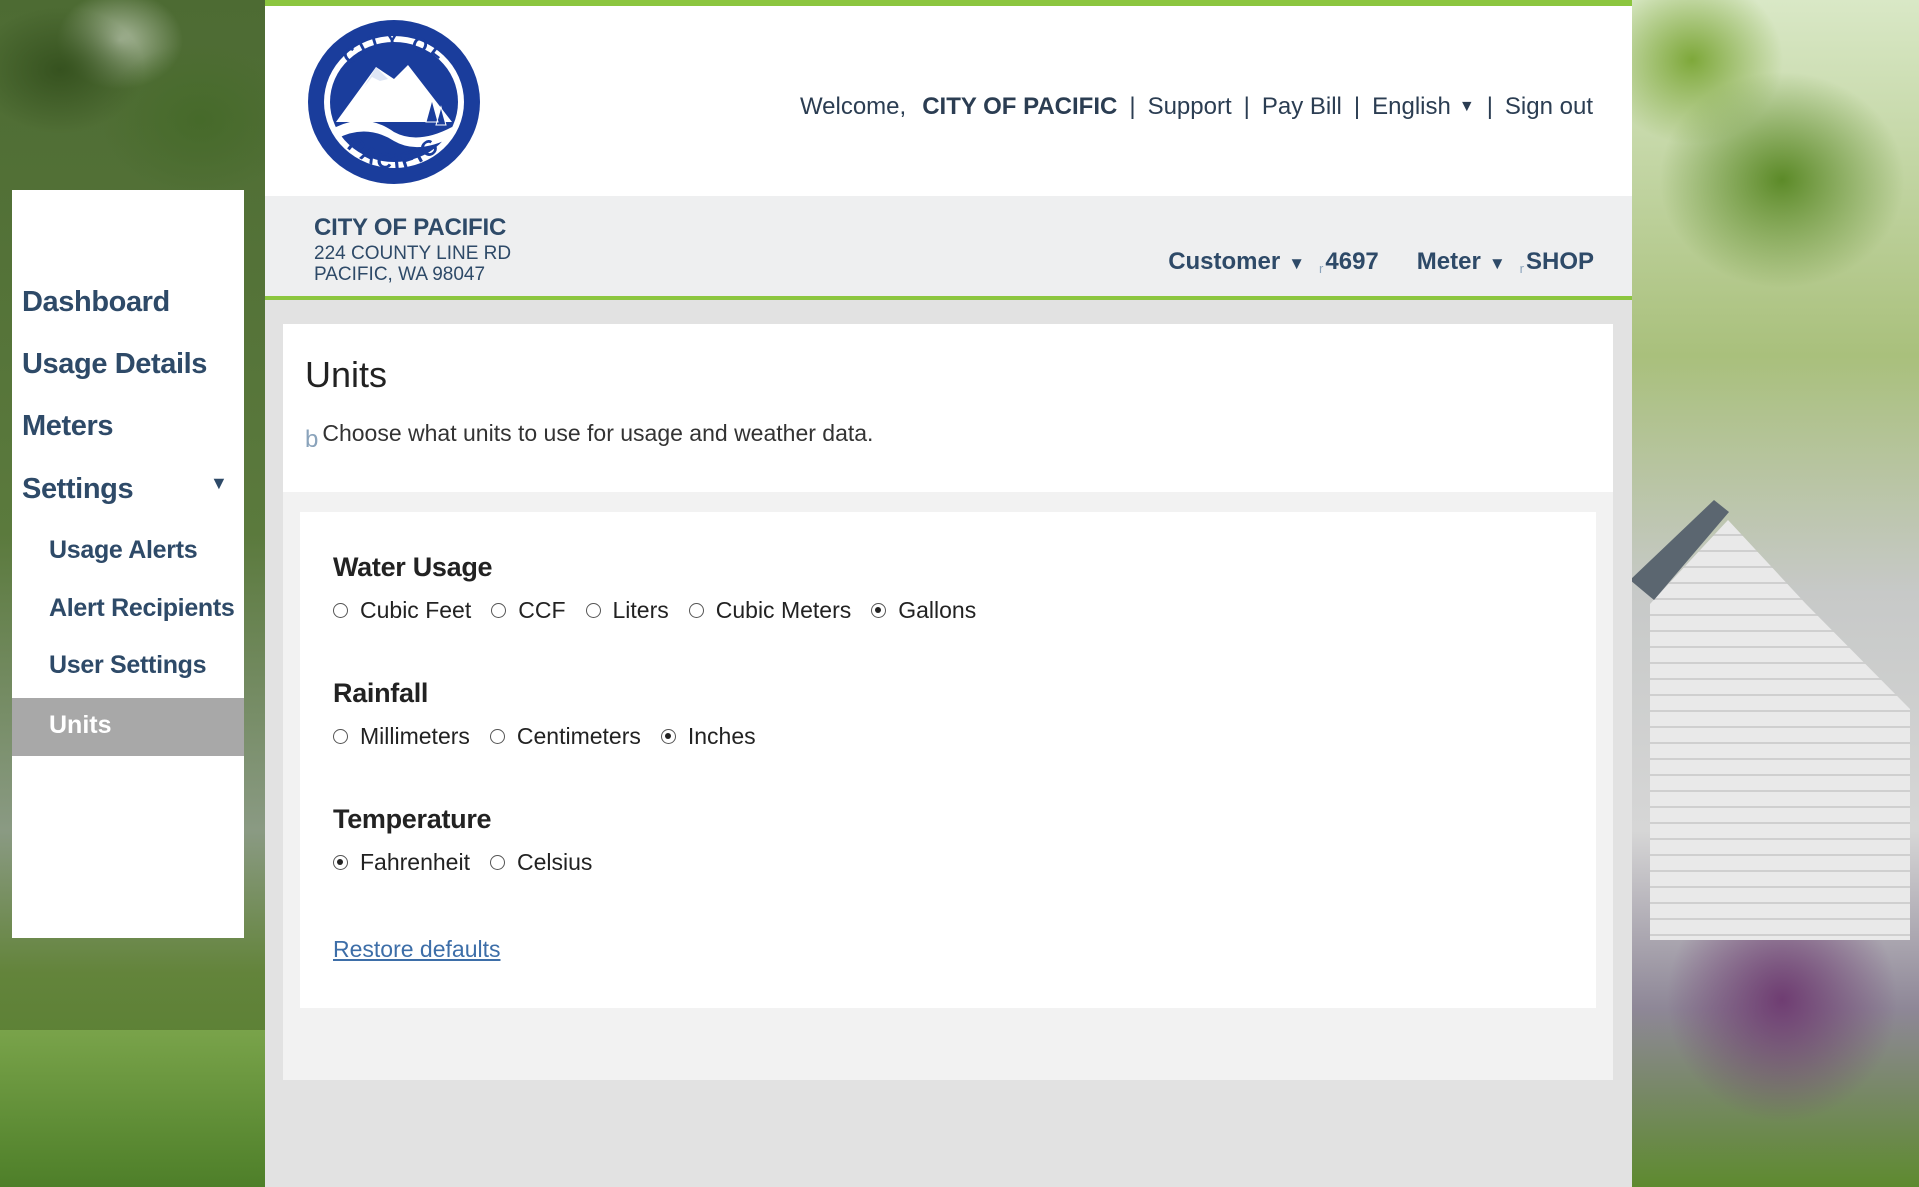  I want to click on page-title: Units, so click(346, 374).